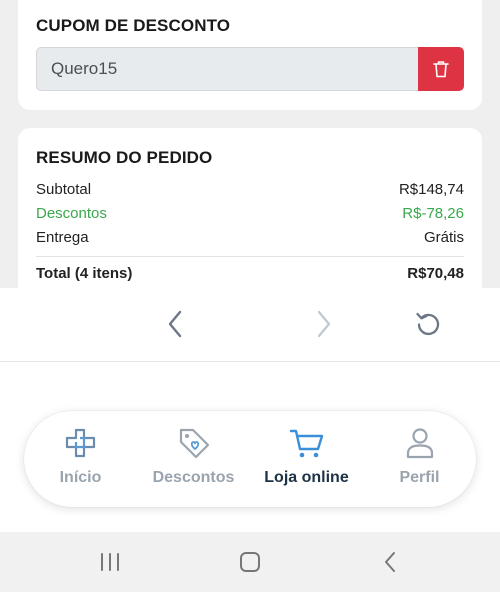 The width and height of the screenshot is (500, 592). Describe the element at coordinates (80, 477) in the screenshot. I see `tab-label: Início` at that location.